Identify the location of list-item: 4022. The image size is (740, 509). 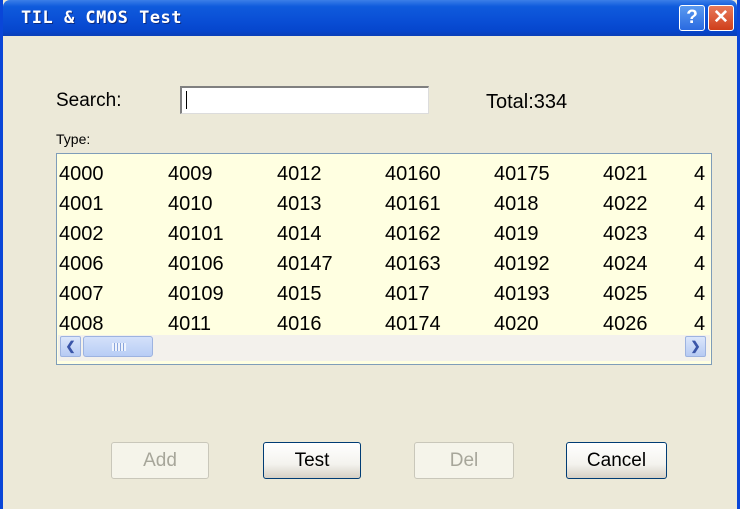
(625, 204).